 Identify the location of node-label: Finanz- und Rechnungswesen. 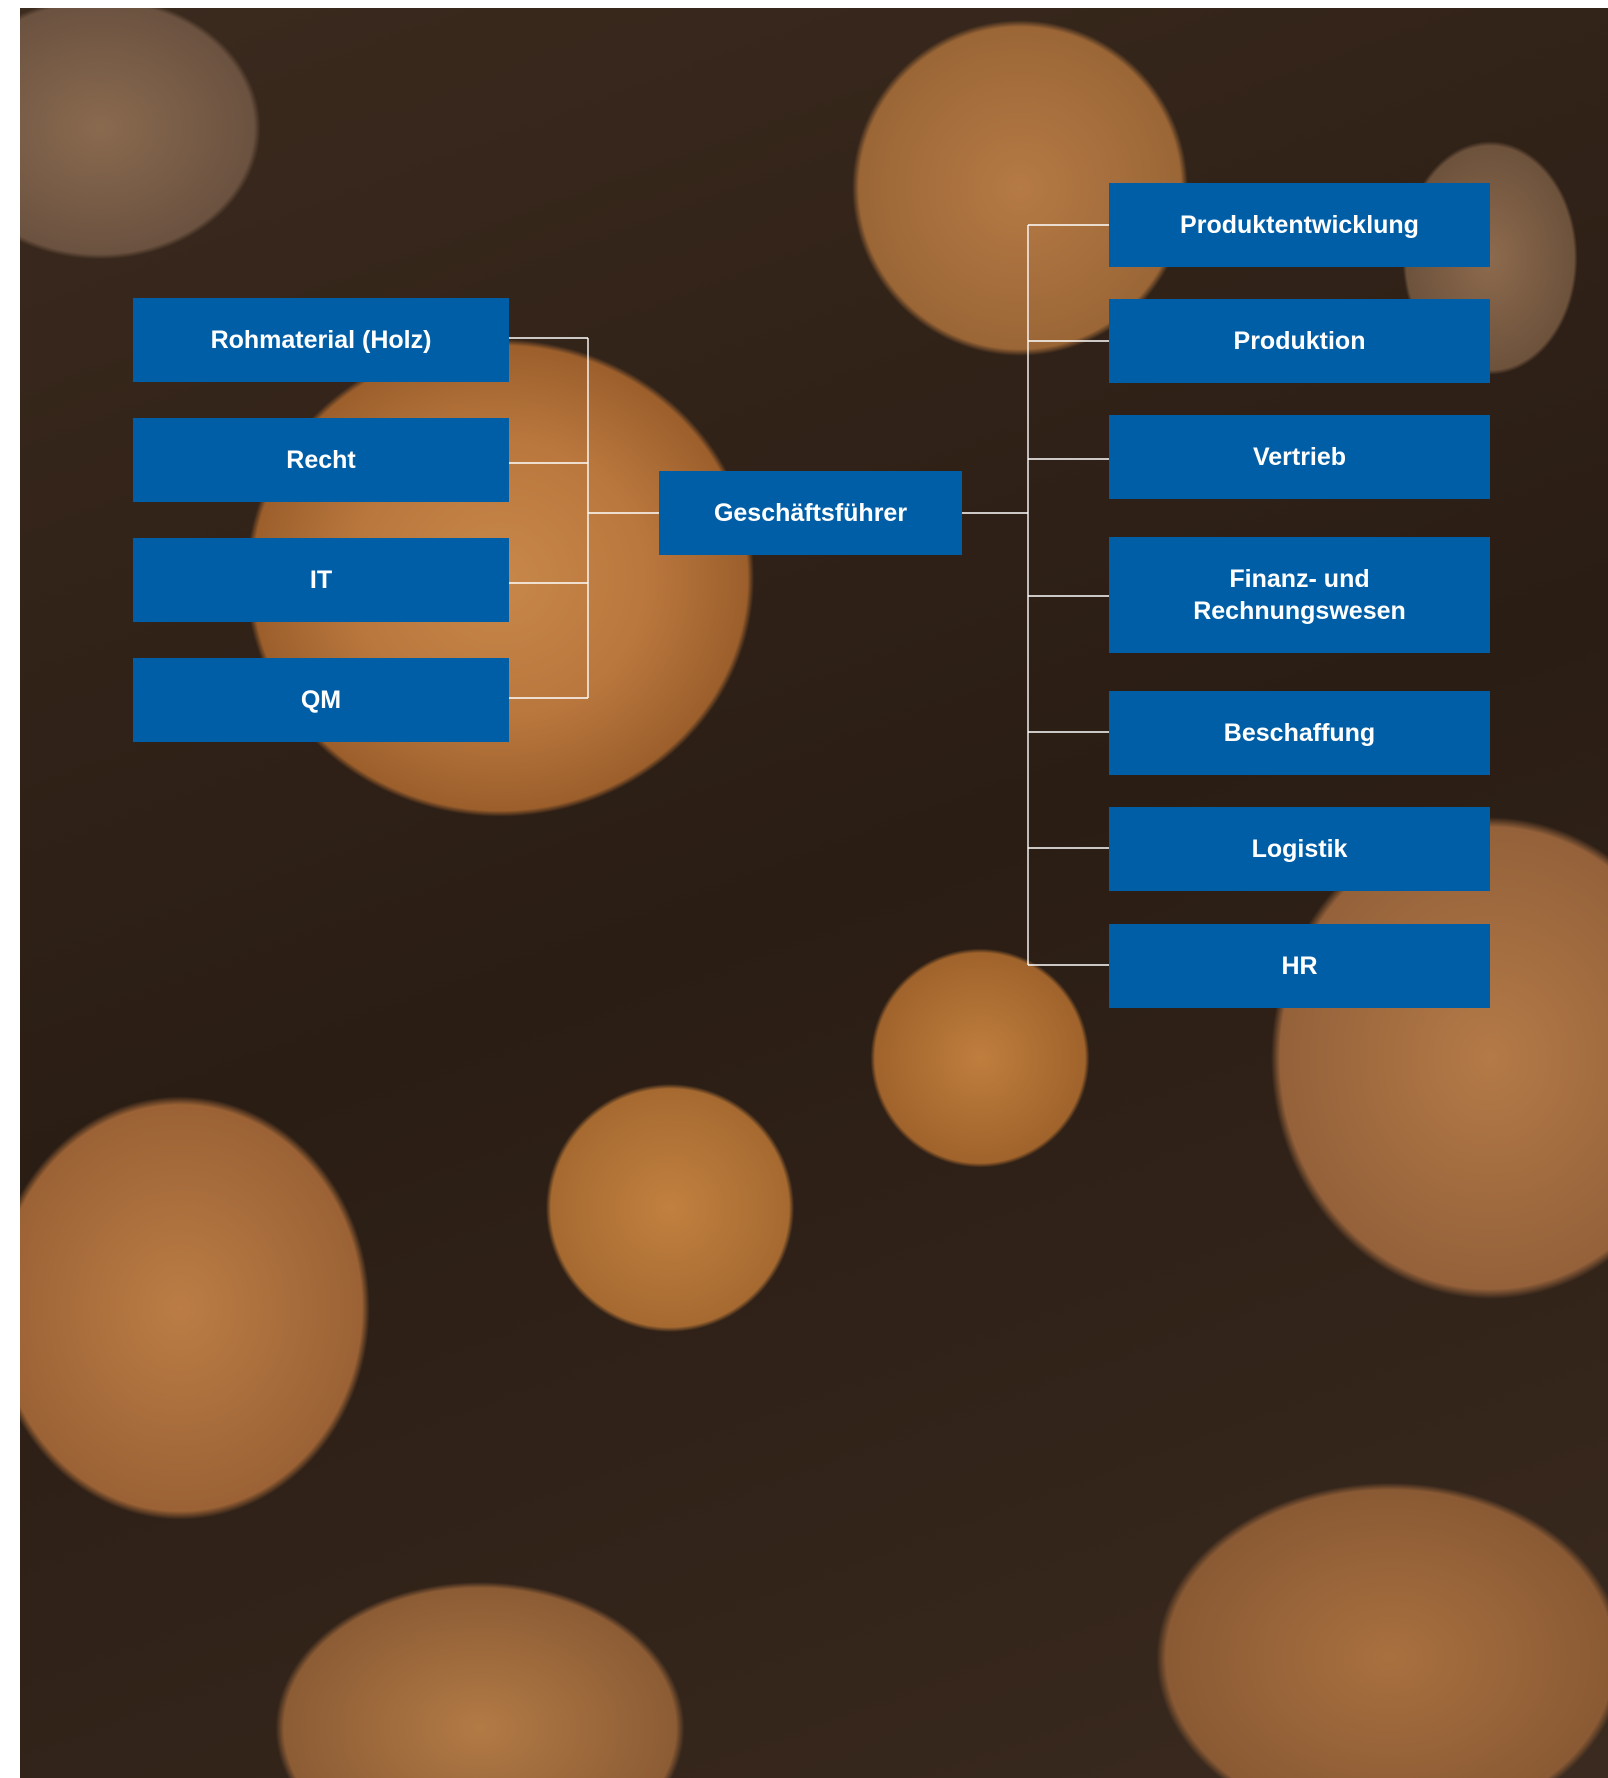
(1299, 595).